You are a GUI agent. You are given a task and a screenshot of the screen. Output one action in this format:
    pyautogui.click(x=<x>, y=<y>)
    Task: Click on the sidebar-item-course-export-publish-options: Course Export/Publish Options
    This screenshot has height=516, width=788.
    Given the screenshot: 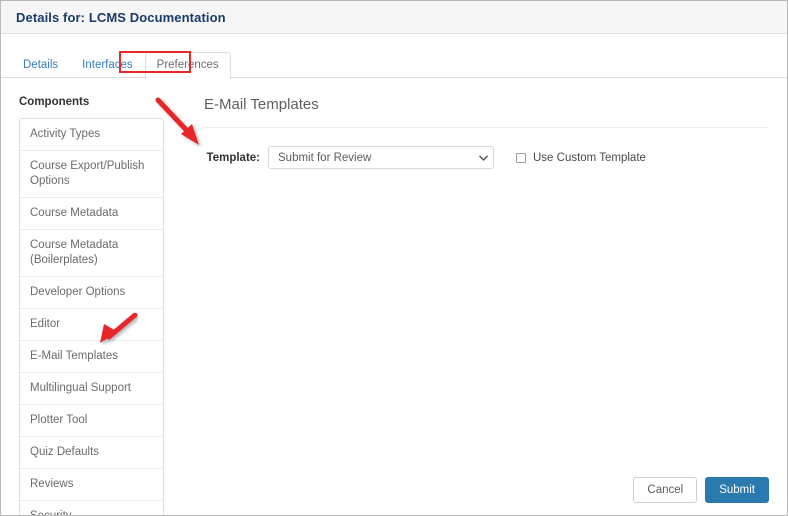 What is the action you would take?
    pyautogui.click(x=91, y=174)
    